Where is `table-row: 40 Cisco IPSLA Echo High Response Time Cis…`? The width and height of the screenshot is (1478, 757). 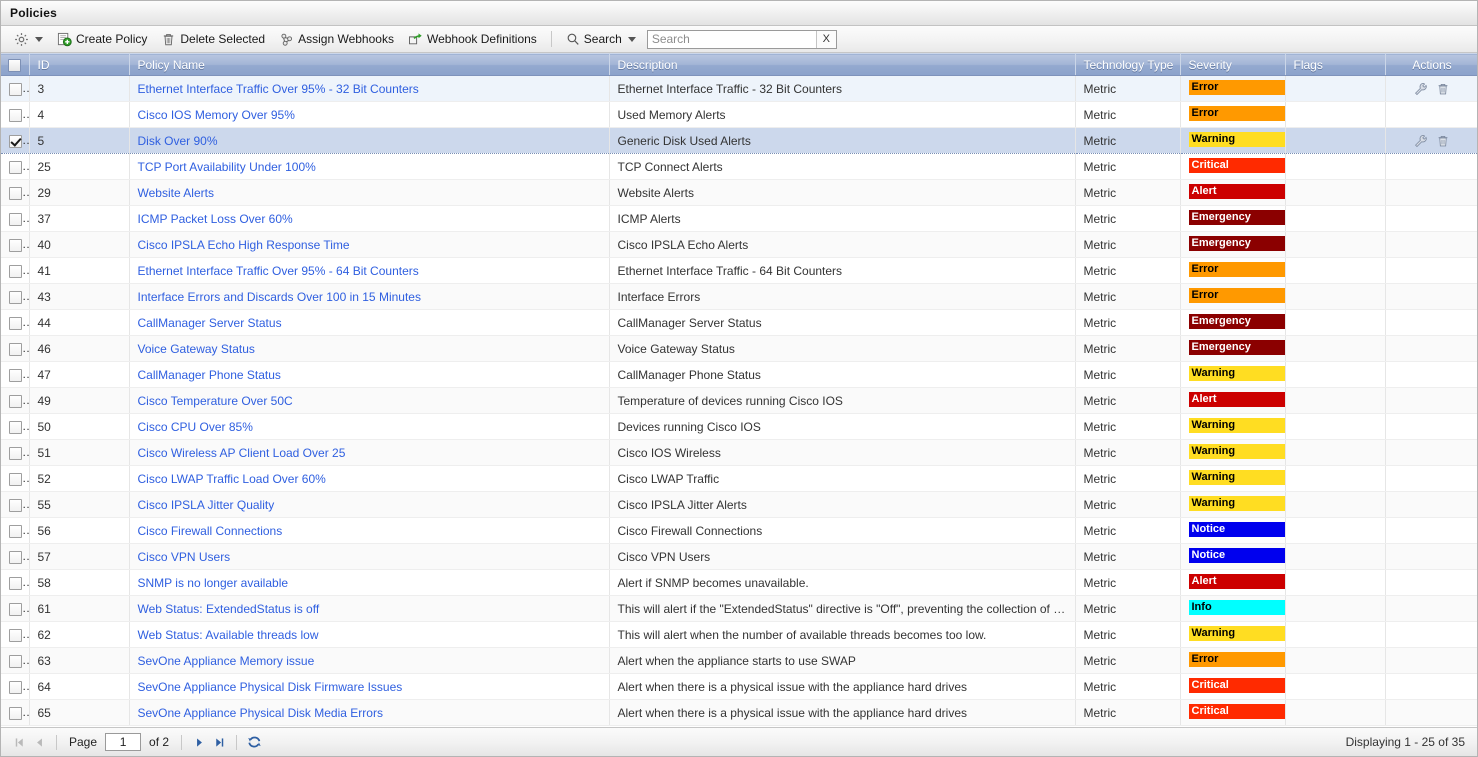
table-row: 40 Cisco IPSLA Echo High Response Time Cis… is located at coordinates (739, 244).